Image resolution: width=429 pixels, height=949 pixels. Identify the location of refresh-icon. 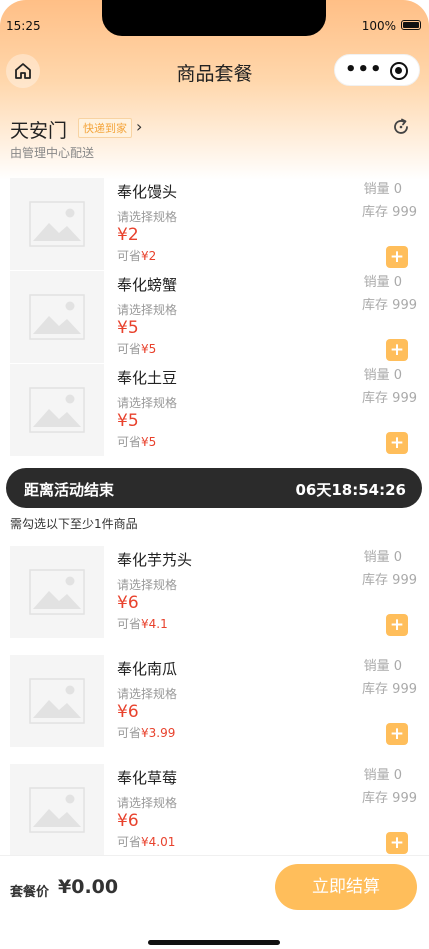
(401, 127).